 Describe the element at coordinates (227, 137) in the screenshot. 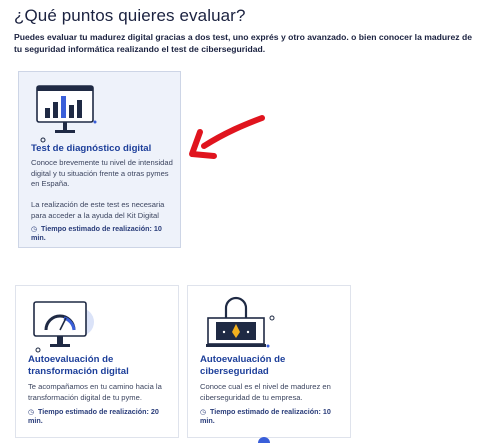

I see `red-arrow-annotation` at that location.